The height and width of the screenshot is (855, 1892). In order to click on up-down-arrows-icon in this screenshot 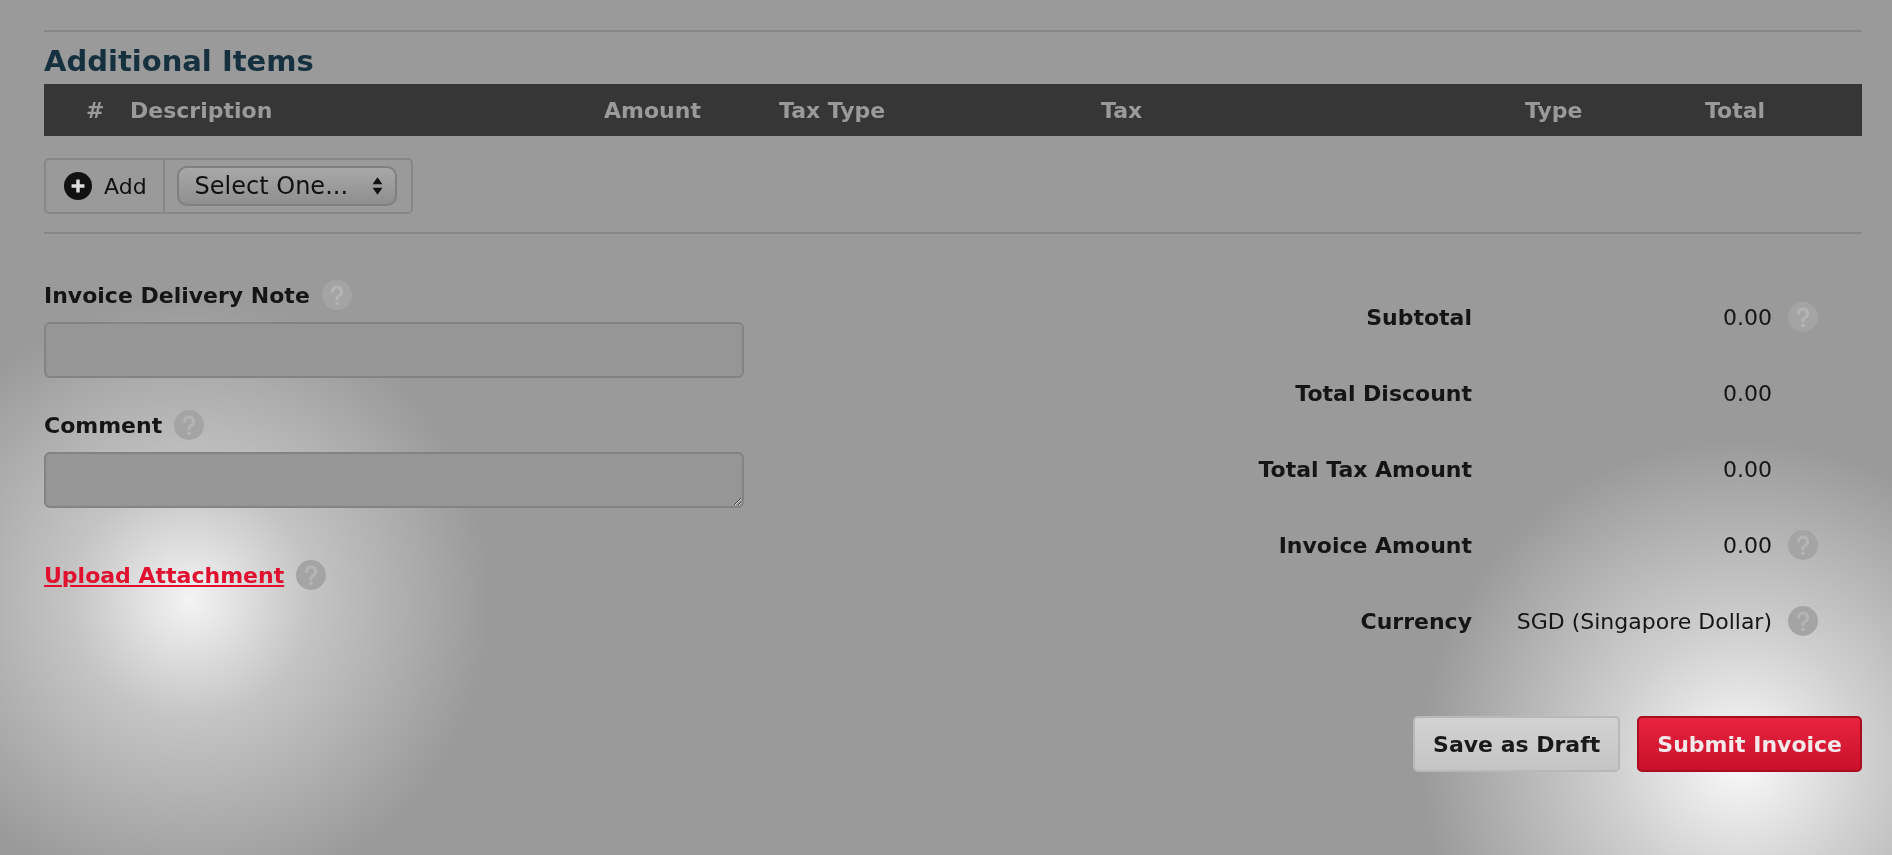, I will do `click(377, 186)`.